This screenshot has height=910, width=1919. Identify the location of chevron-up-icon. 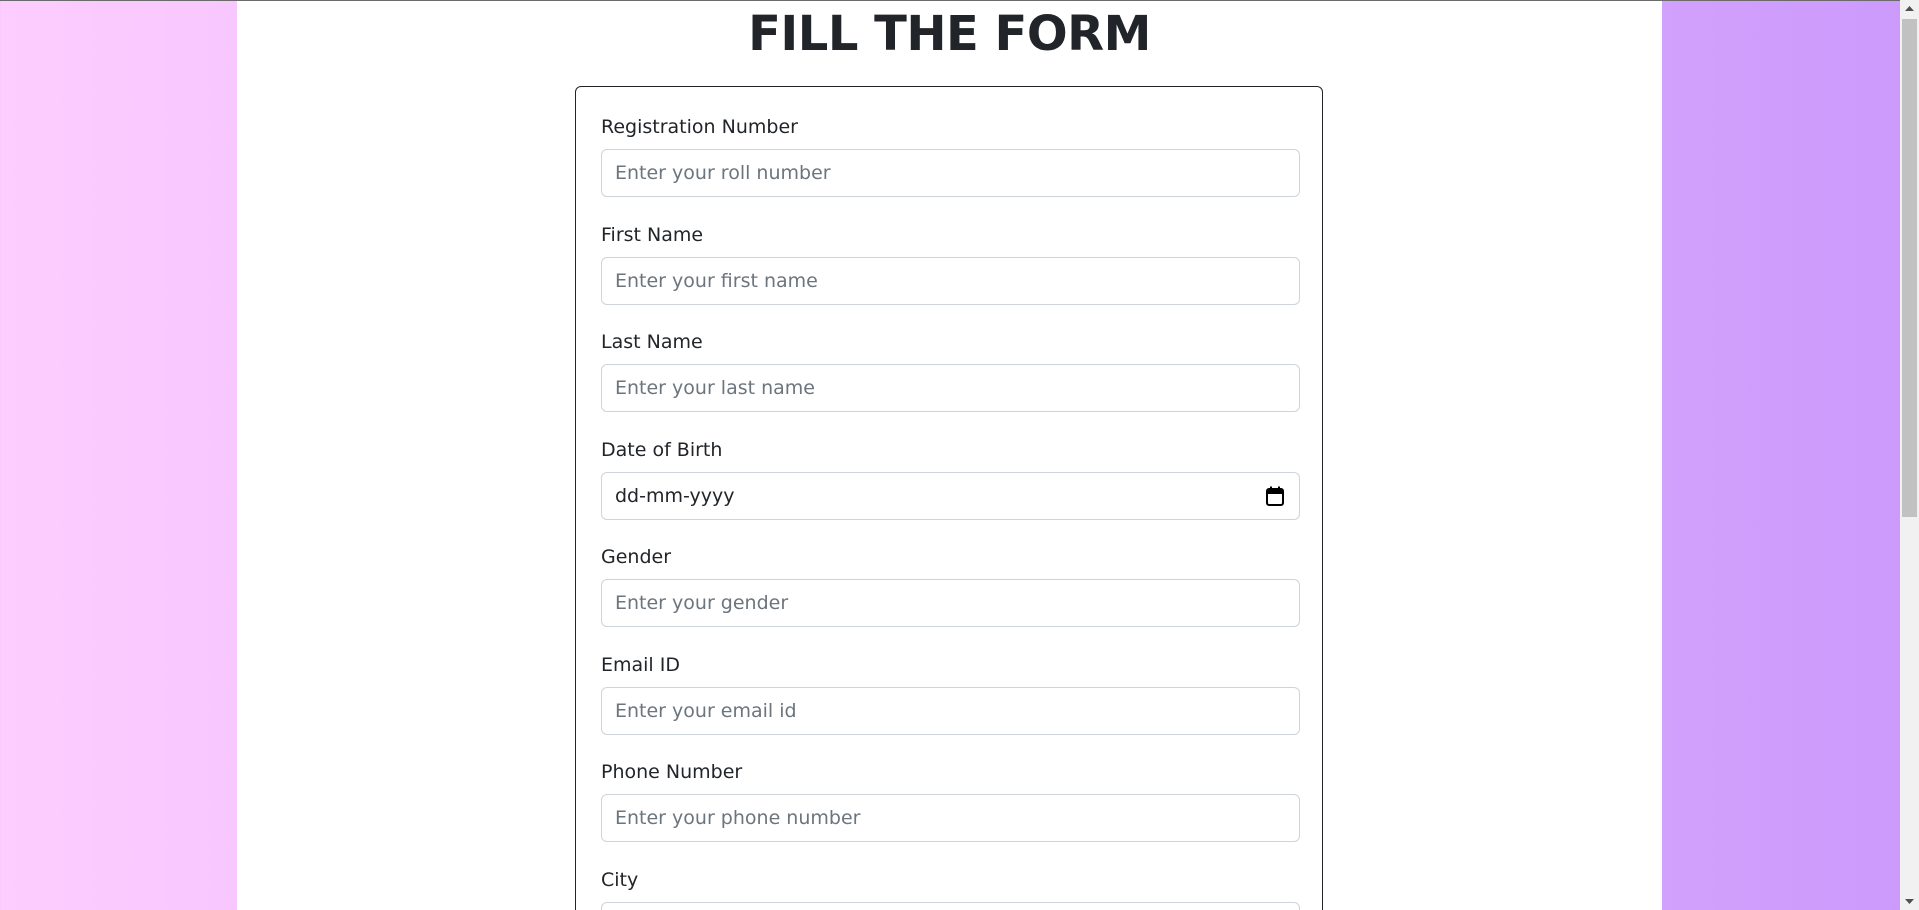
(1909, 8).